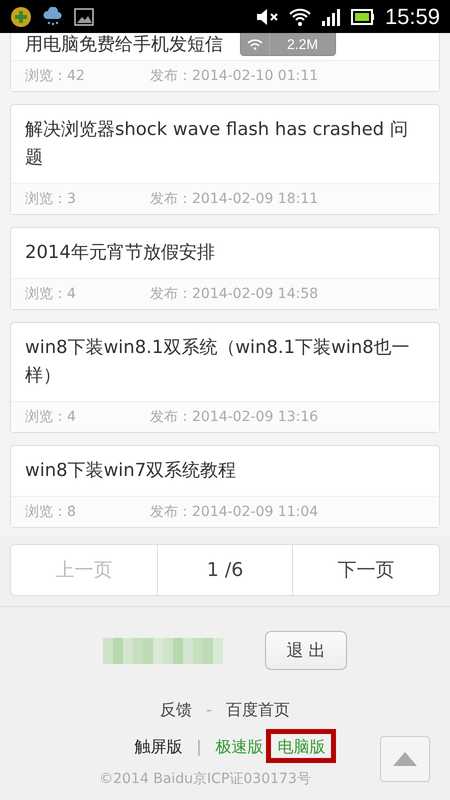 This screenshot has width=450, height=800. Describe the element at coordinates (84, 17) in the screenshot. I see `image-icon` at that location.